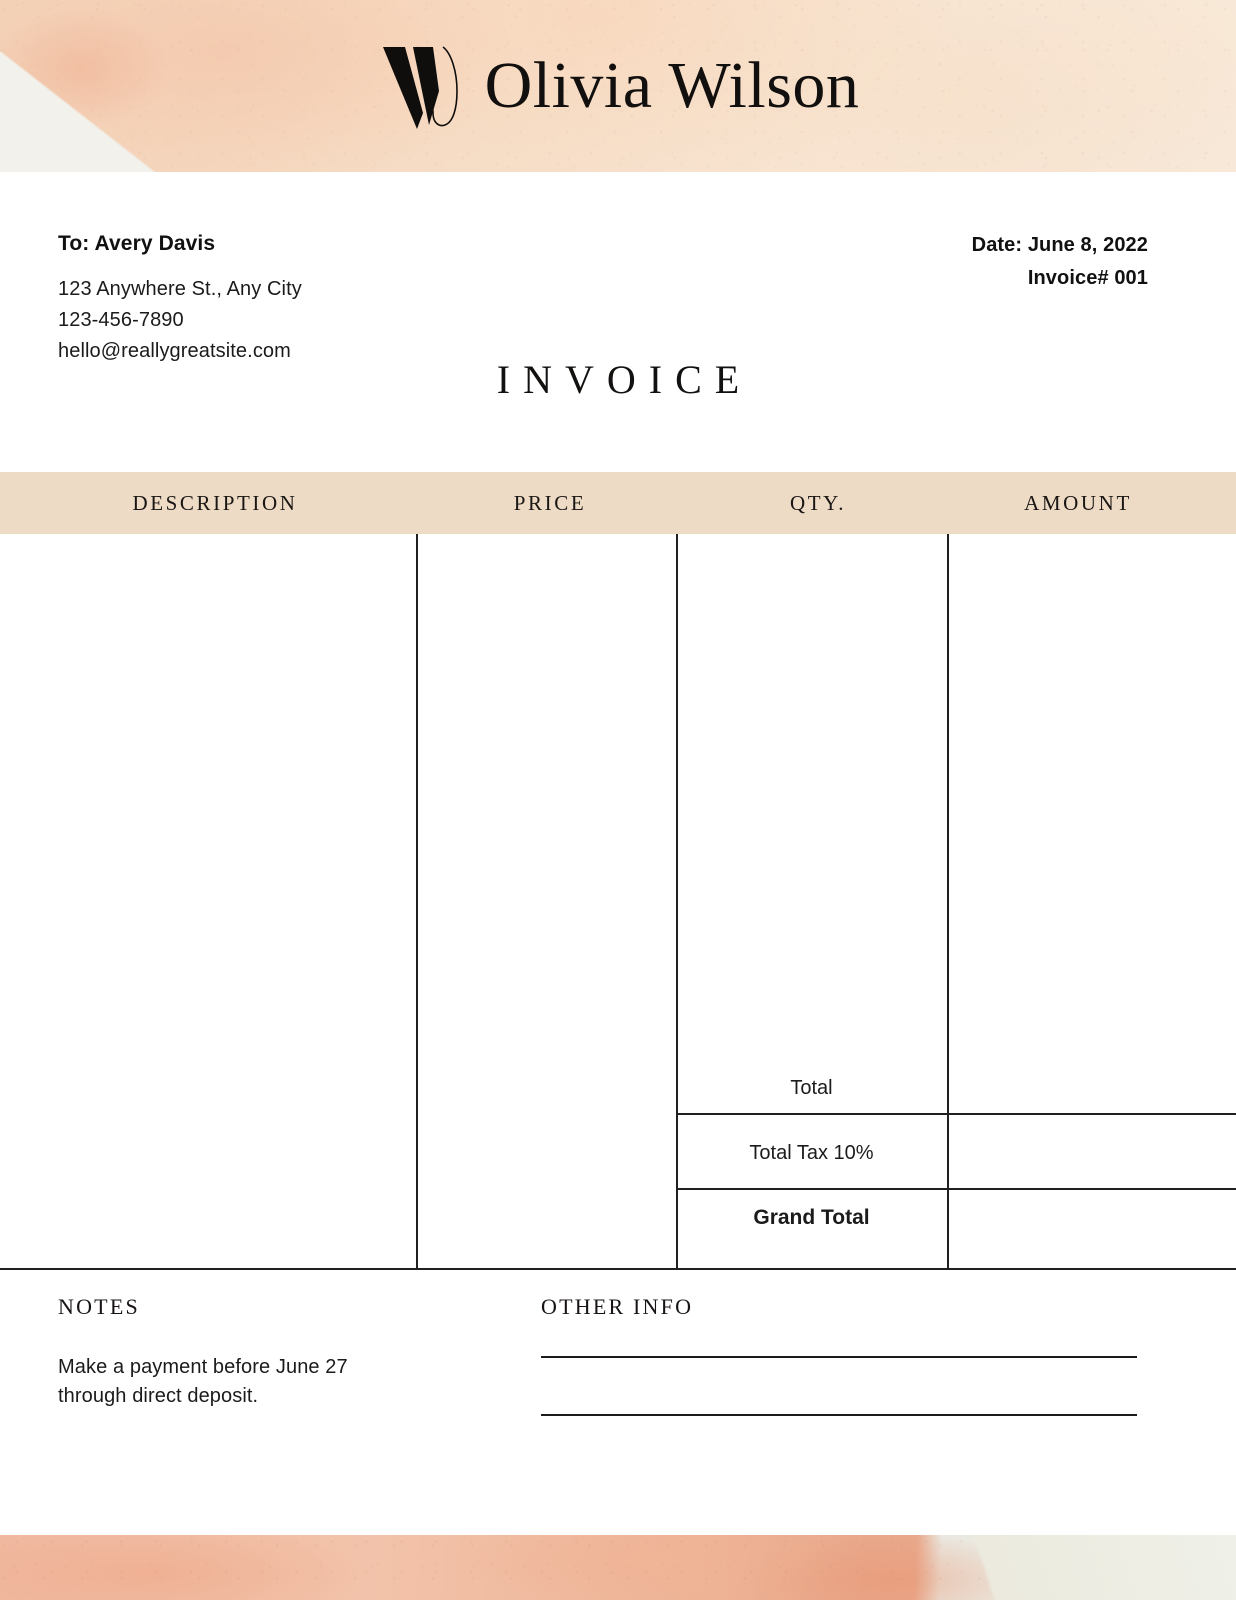 This screenshot has width=1236, height=1600. I want to click on footer-watercolor-band, so click(618, 1567).